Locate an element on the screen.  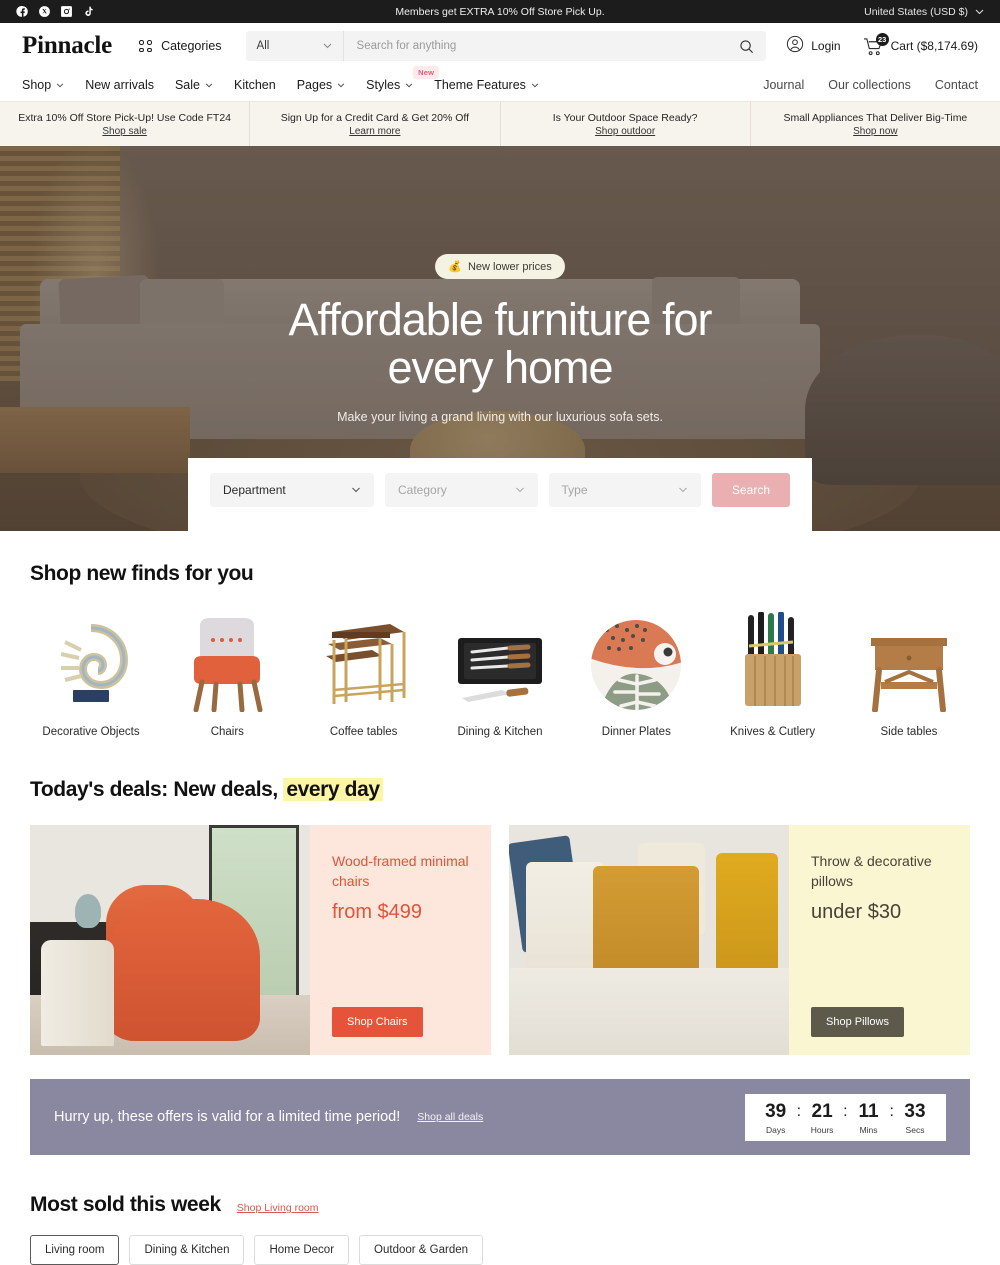
category-label: Coffee tables is located at coordinates (363, 732).